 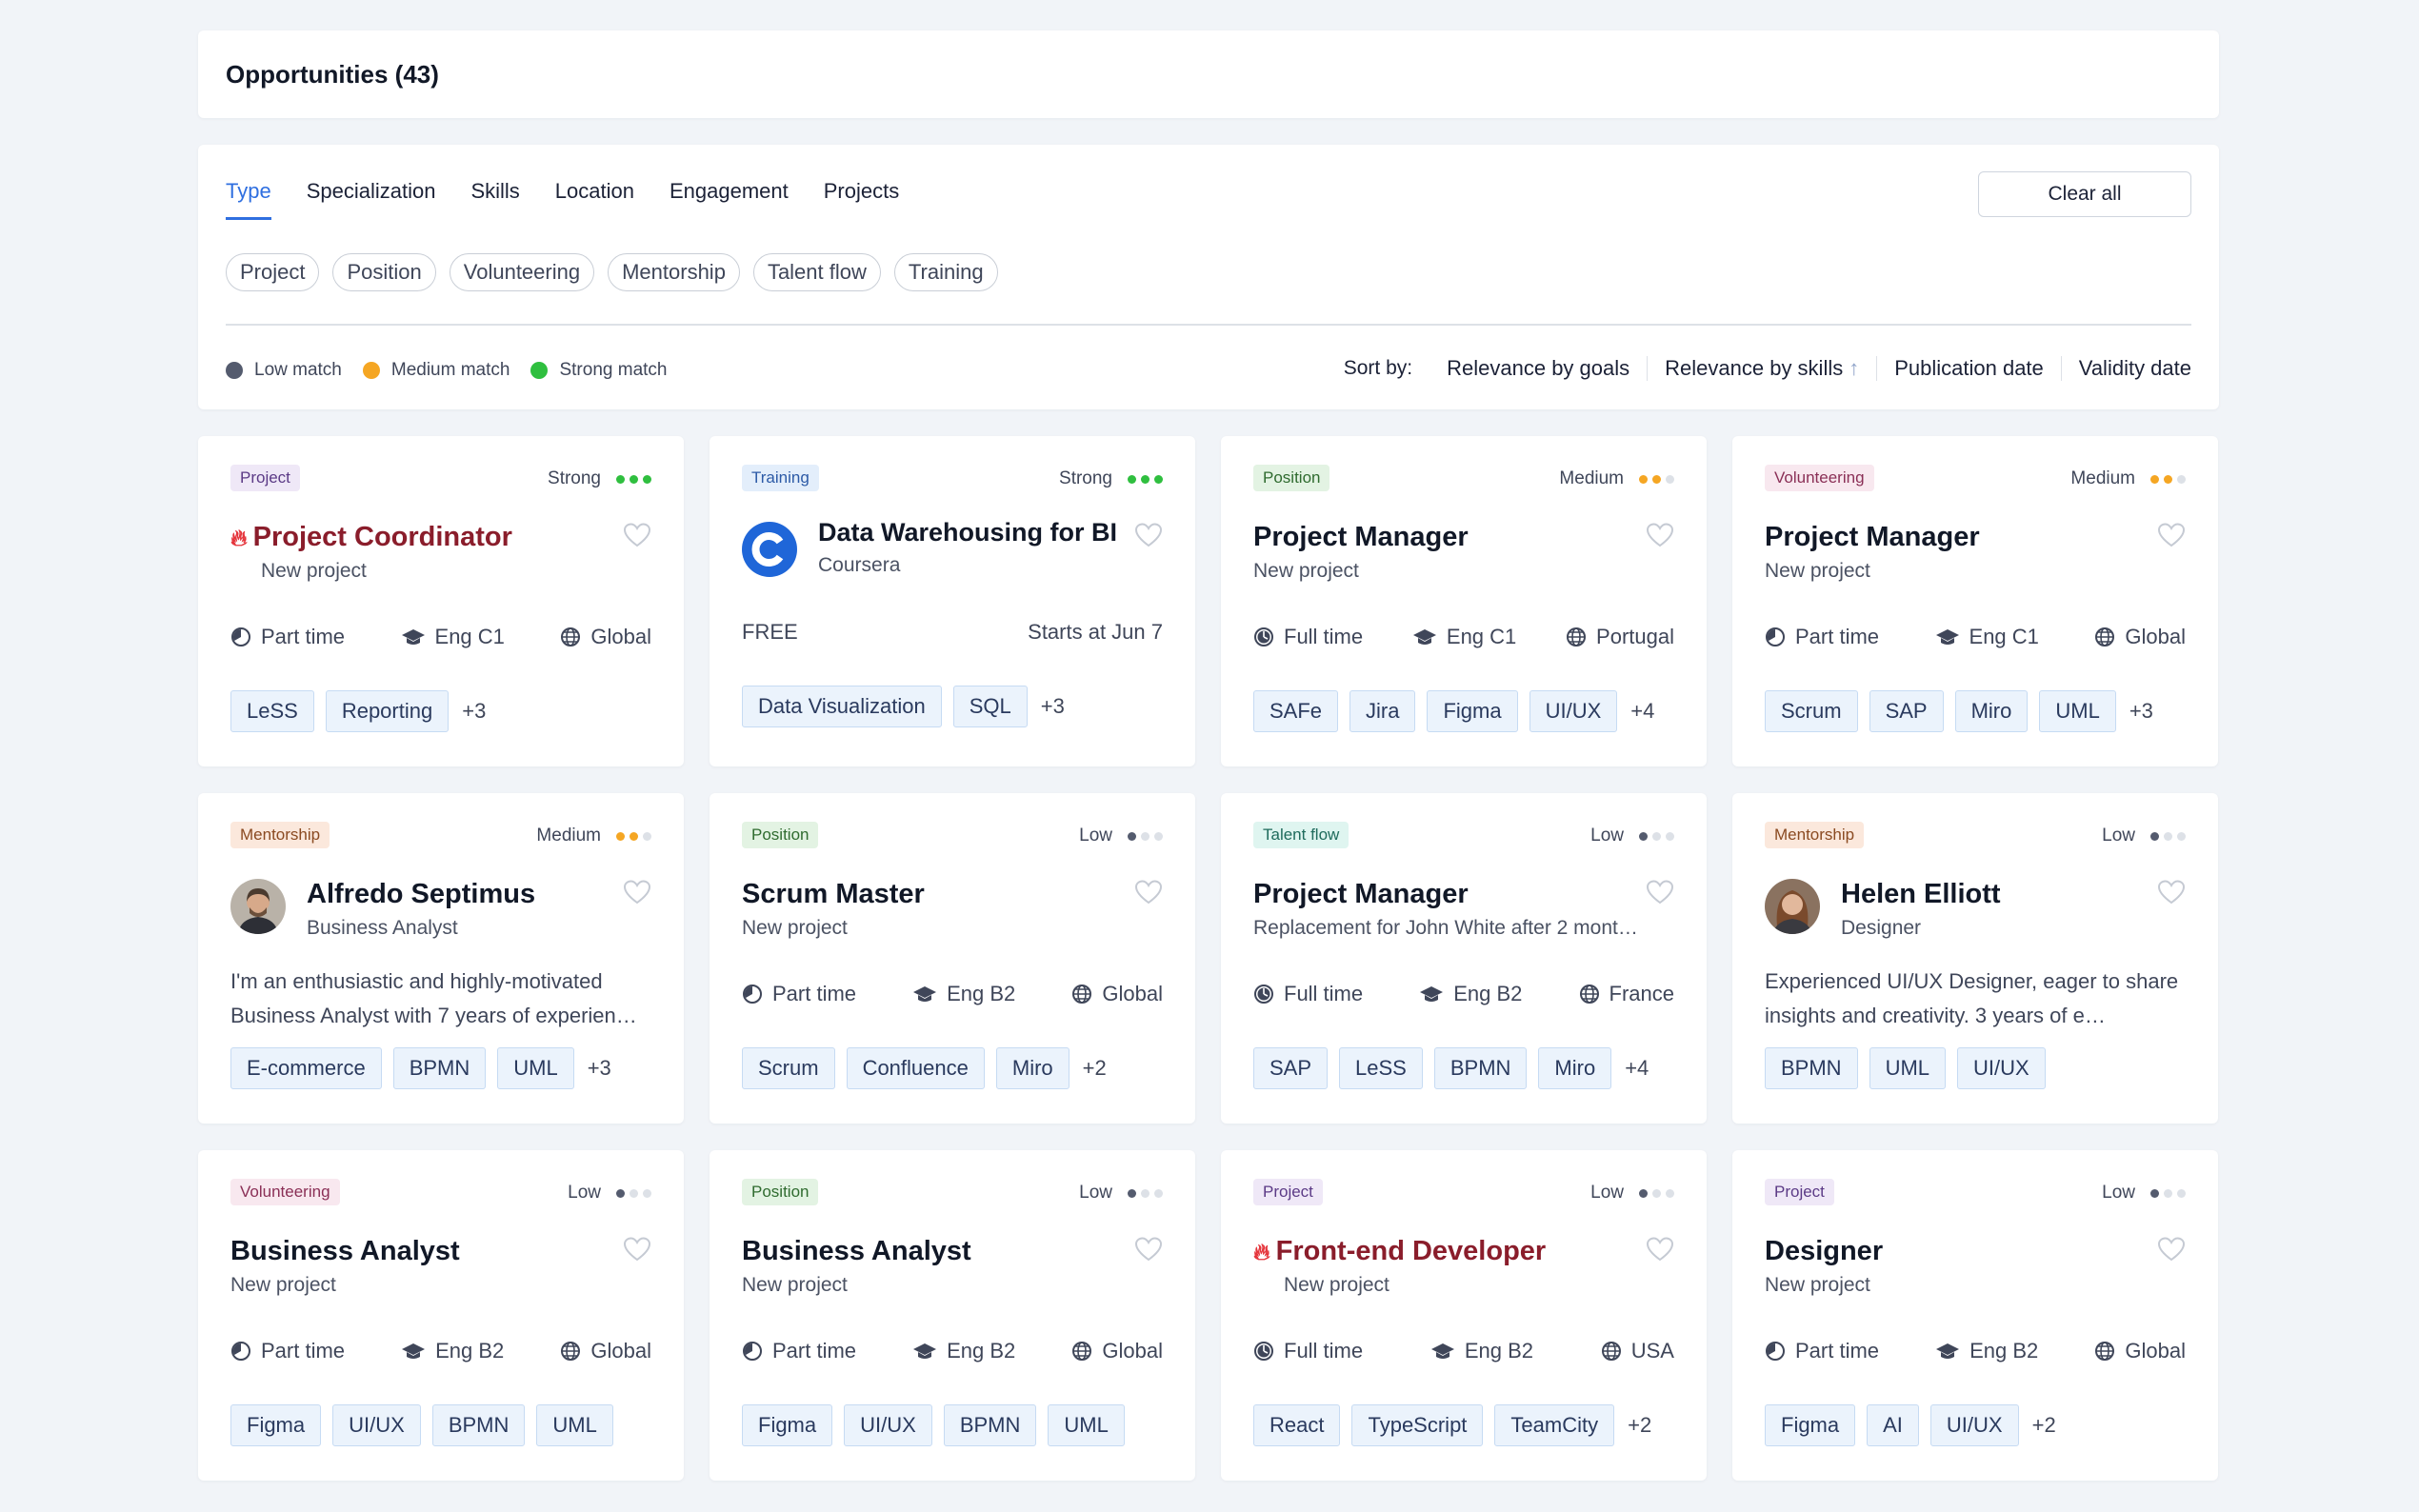 I want to click on card-title-text: Business Analyst, so click(x=856, y=1251).